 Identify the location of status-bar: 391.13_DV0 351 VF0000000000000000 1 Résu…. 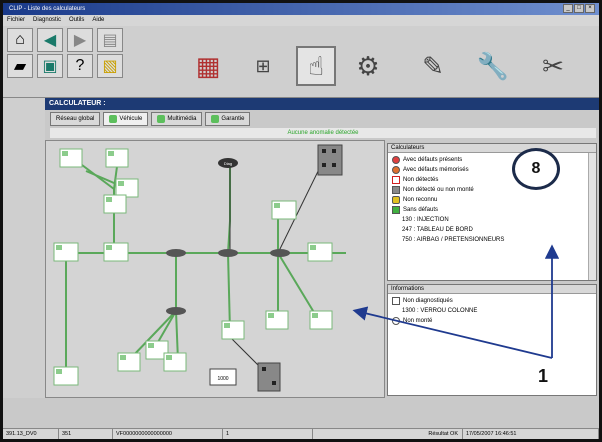
(301, 433).